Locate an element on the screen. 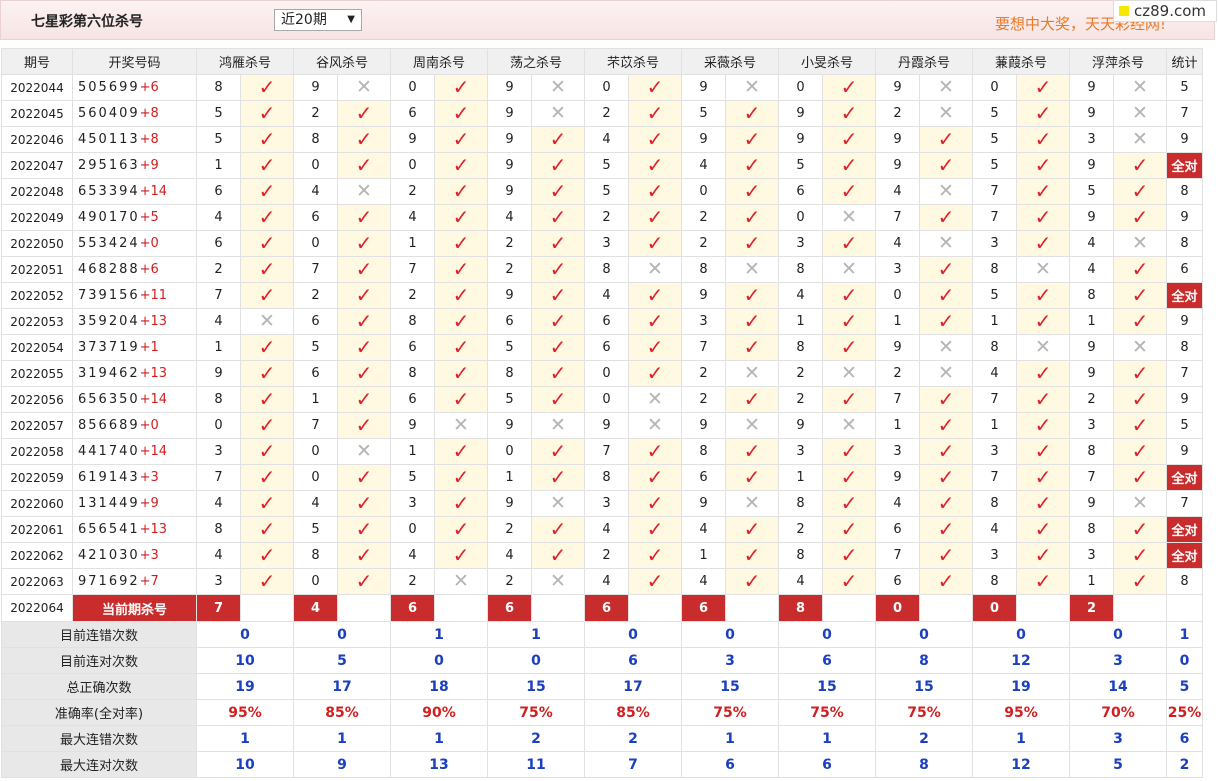  expert-header: 浮萍杀号 is located at coordinates (1118, 61).